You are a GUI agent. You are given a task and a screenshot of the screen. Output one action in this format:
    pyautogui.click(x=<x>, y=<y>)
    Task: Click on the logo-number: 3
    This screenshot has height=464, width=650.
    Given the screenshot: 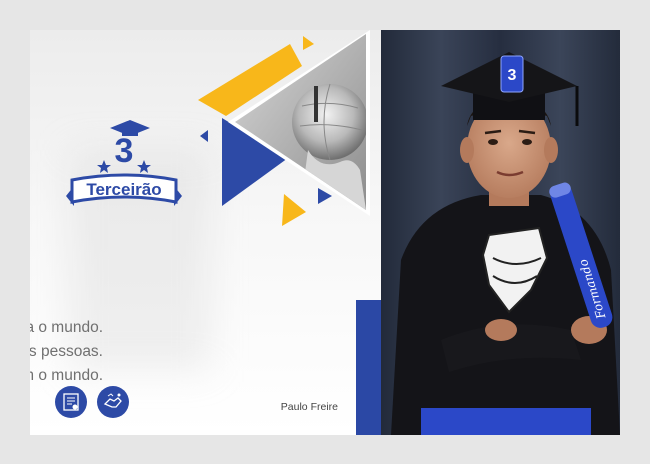 What is the action you would take?
    pyautogui.click(x=124, y=151)
    